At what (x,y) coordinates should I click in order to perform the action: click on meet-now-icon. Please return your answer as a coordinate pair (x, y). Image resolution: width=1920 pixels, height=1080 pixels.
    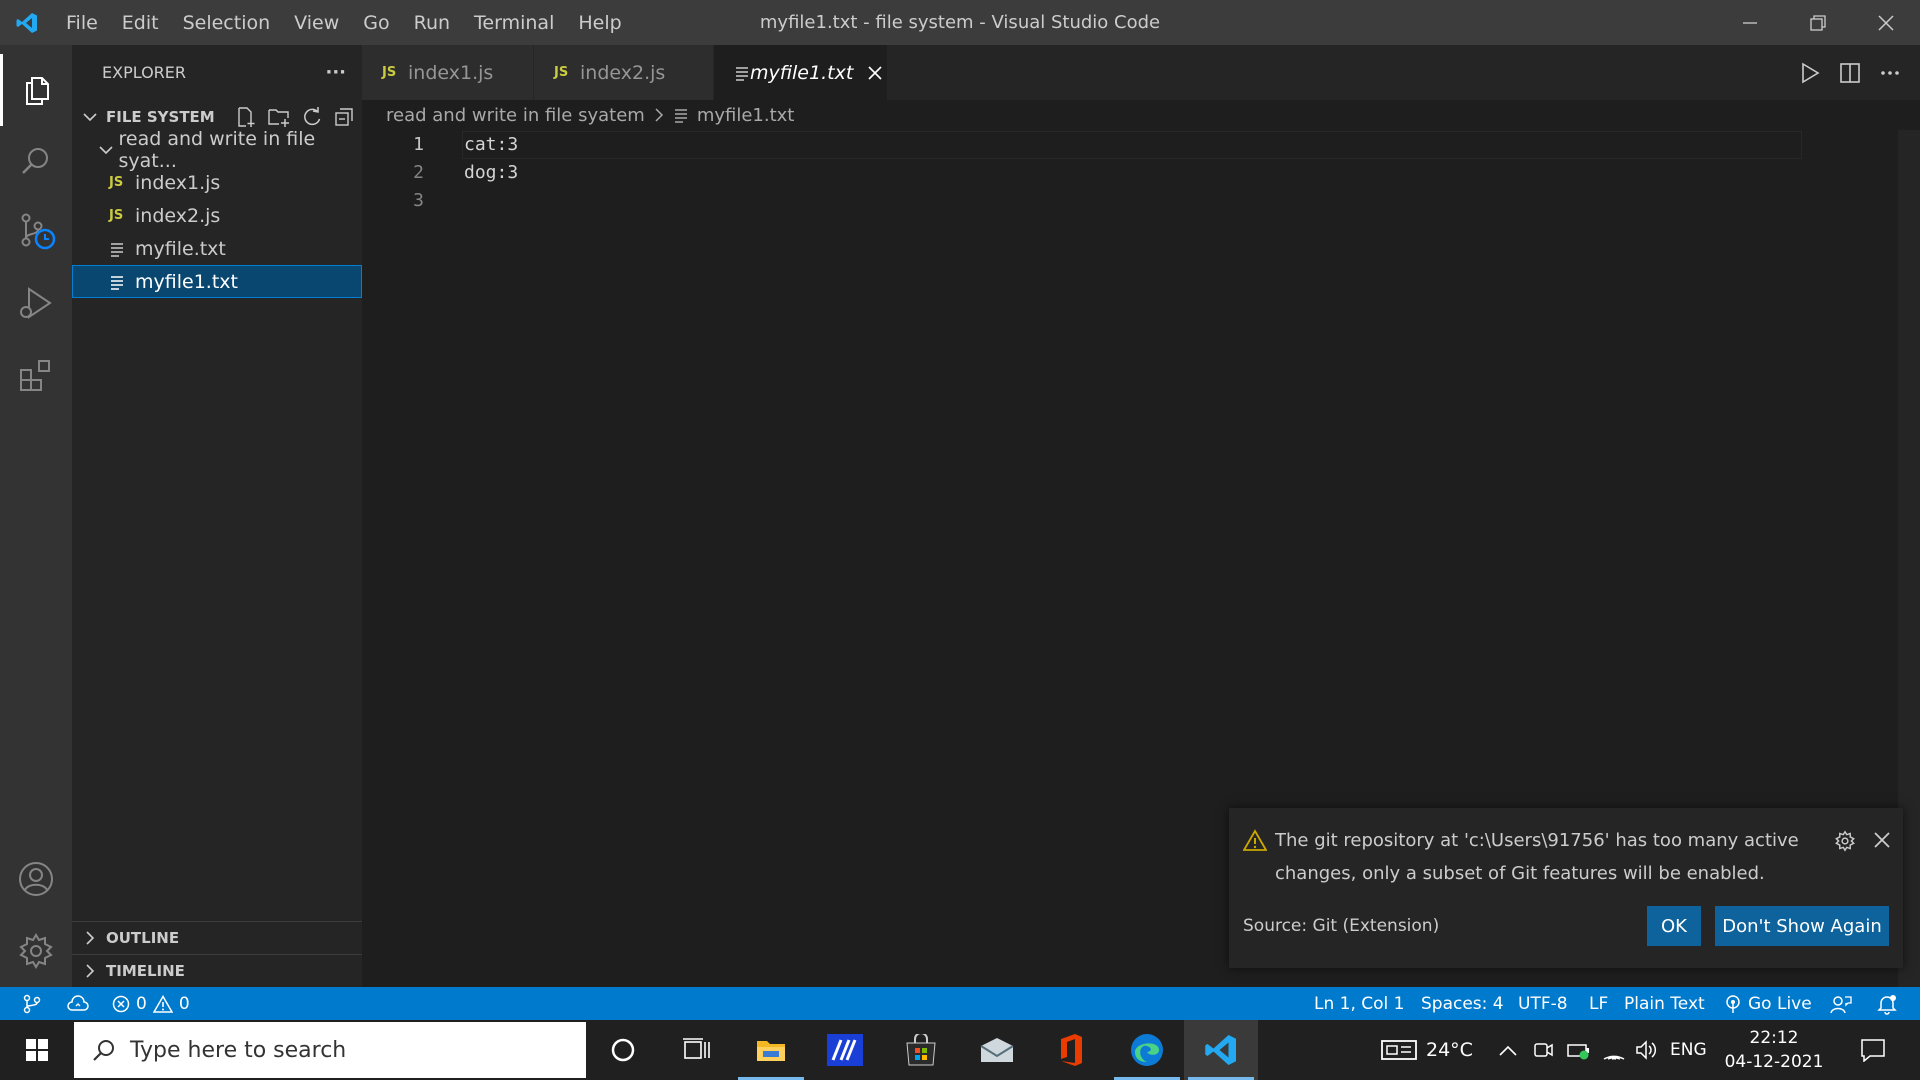
    Looking at the image, I should click on (1543, 1050).